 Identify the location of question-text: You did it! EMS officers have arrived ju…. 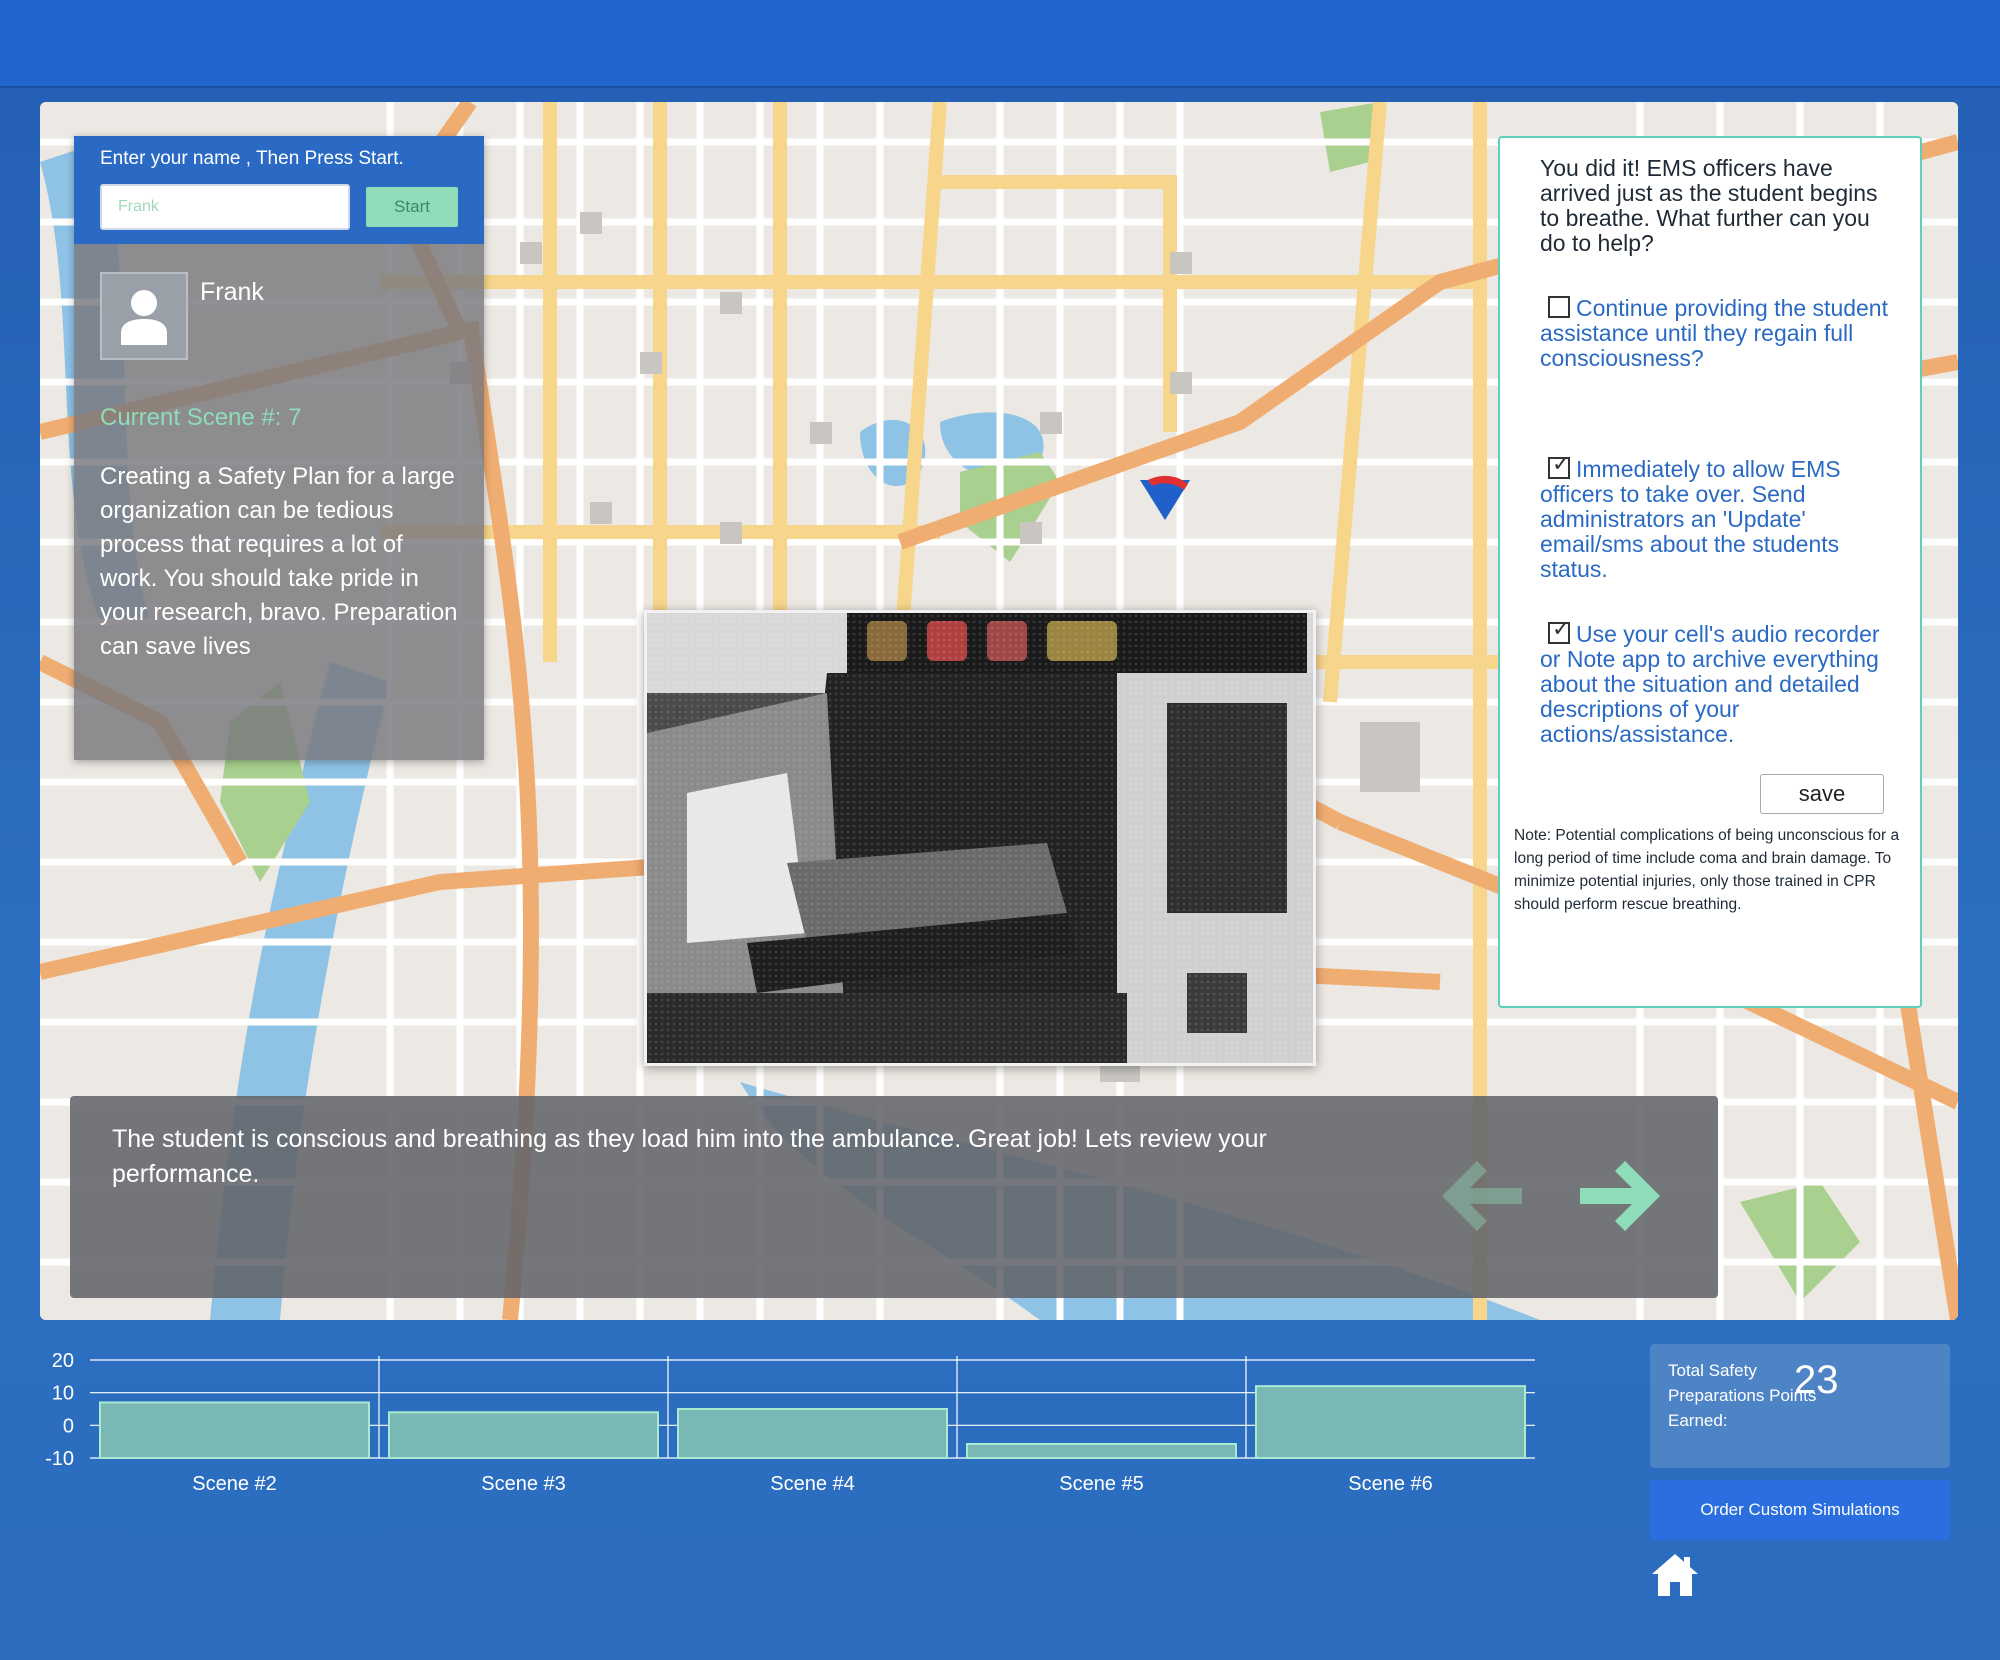
(1709, 205).